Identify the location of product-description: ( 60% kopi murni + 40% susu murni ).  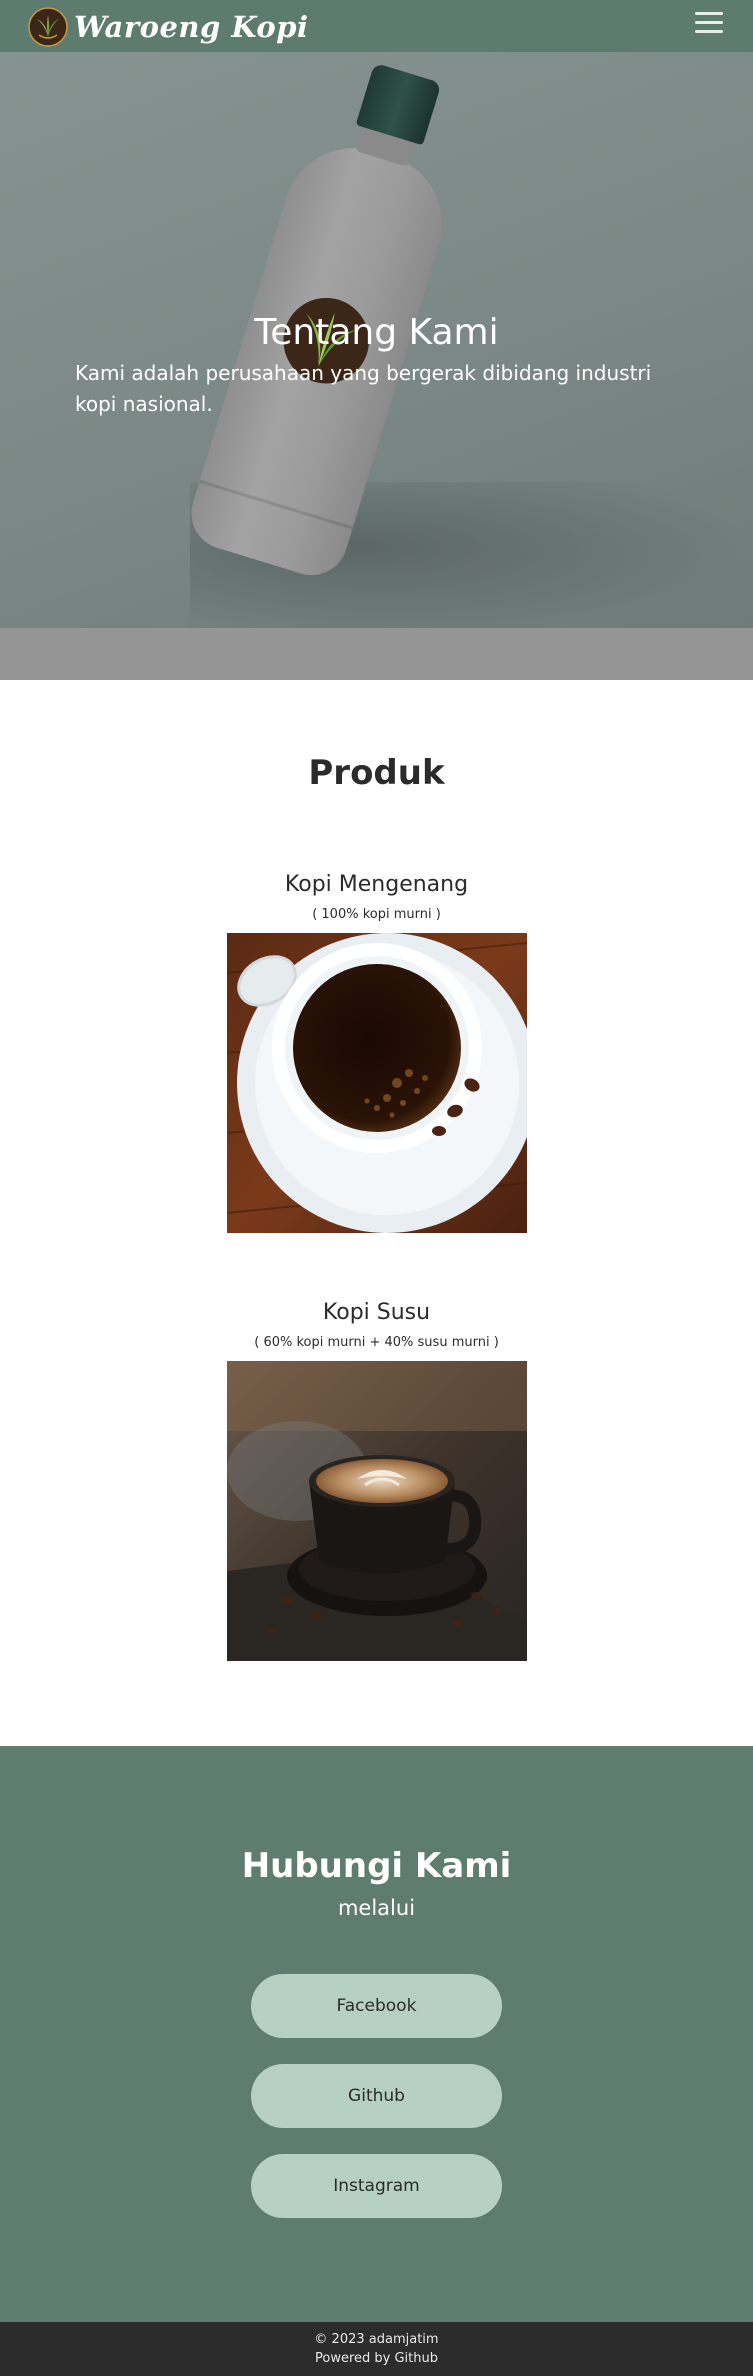
(376, 1342).